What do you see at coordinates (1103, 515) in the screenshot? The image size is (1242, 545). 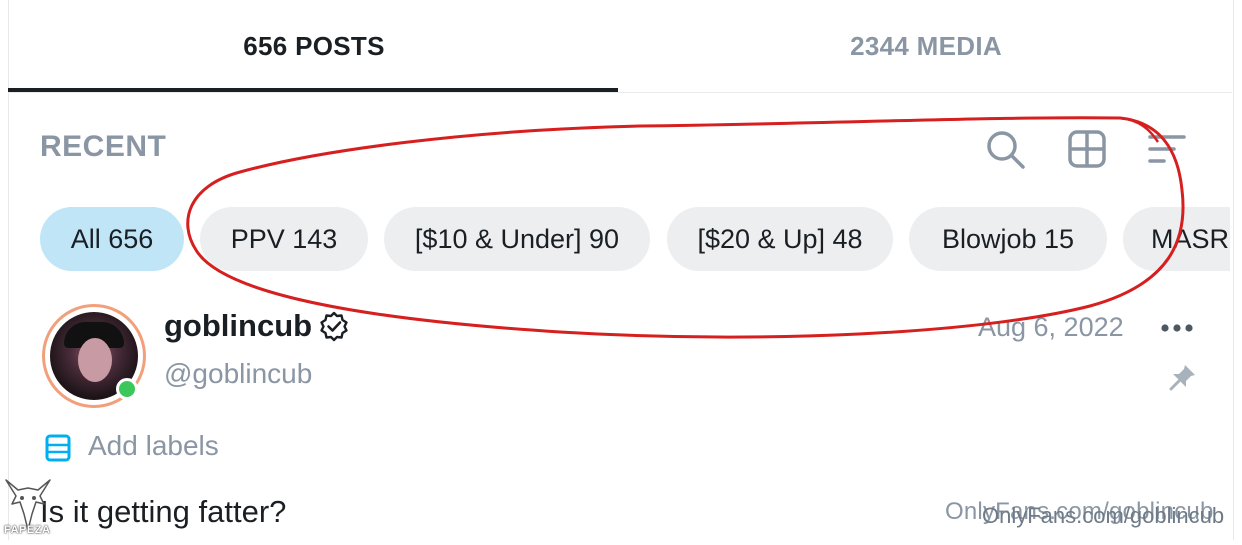 I see `image-watermark-overlay: OnlyFans.com/goblincub` at bounding box center [1103, 515].